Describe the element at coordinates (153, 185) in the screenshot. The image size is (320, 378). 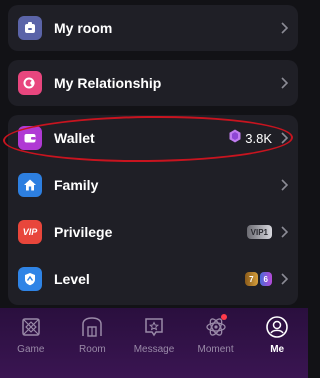
I see `menu-item-family: Family` at that location.